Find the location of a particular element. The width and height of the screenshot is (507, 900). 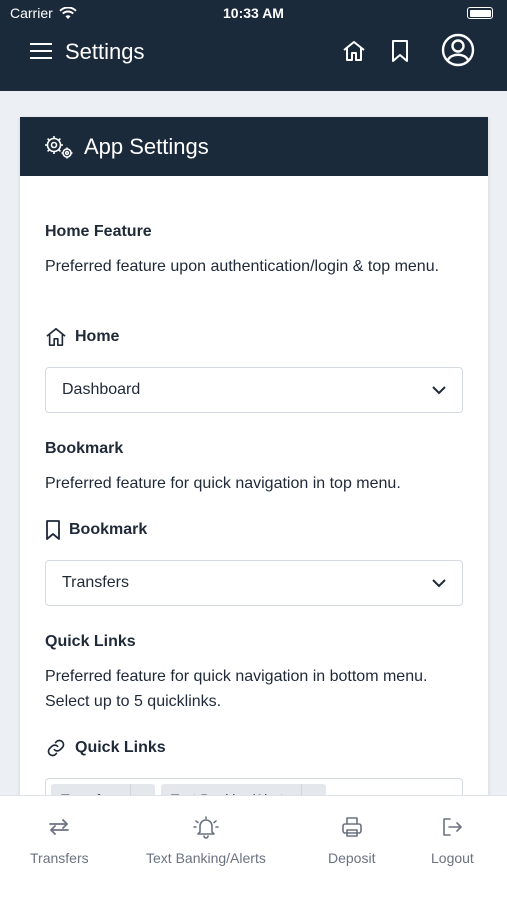

home-feature-select: Dashboard is located at coordinates (254, 390).